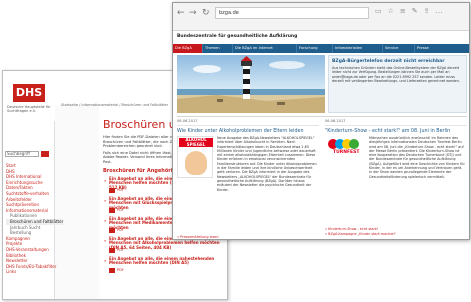 This screenshot has height=302, width=471. Describe the element at coordinates (322, 116) in the screenshot. I see `section-divider` at that location.